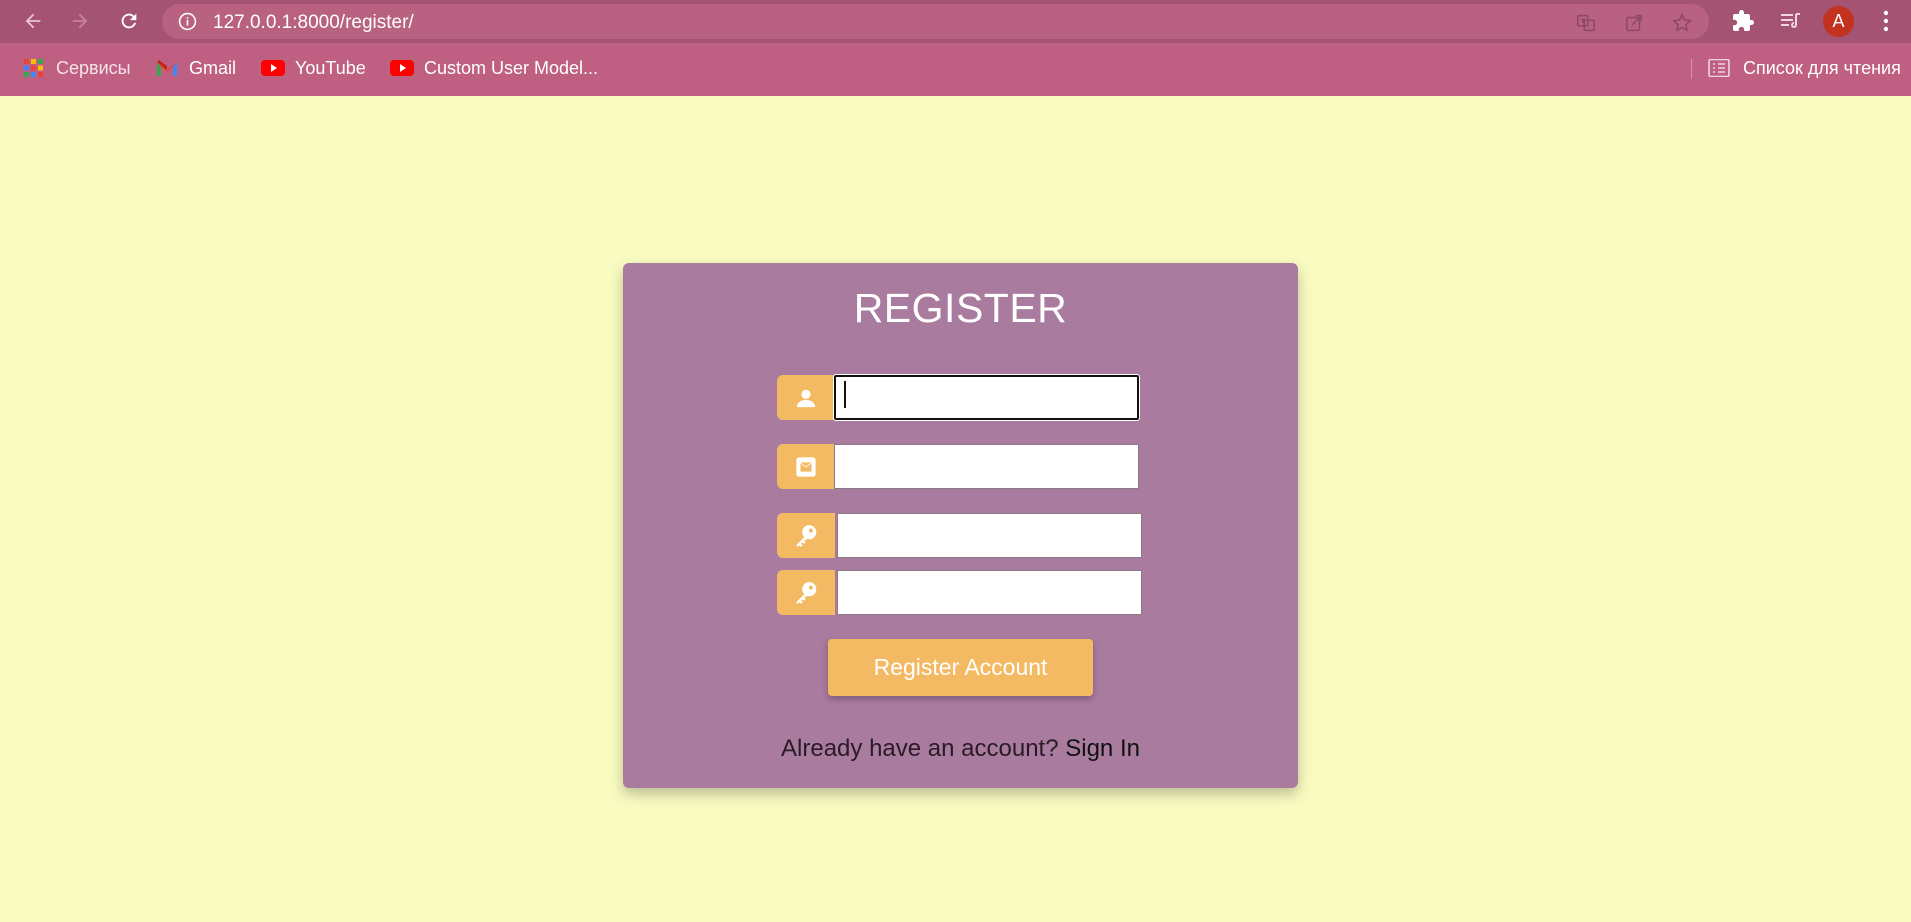 Image resolution: width=1911 pixels, height=922 pixels. I want to click on email-field, so click(986, 466).